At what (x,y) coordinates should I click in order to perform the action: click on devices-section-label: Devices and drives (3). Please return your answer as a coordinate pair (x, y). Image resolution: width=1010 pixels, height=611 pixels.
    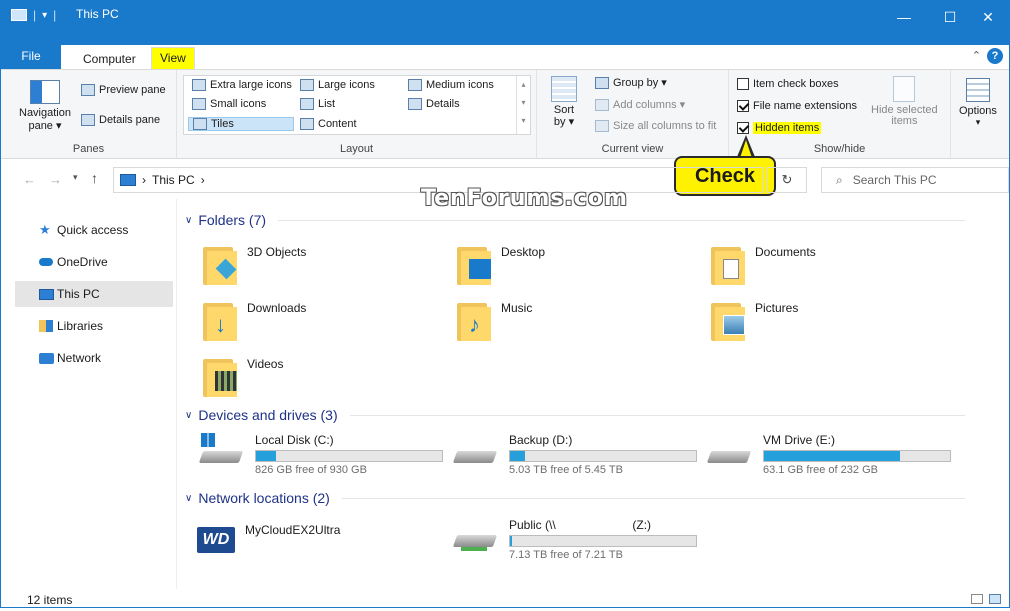
    Looking at the image, I should click on (268, 415).